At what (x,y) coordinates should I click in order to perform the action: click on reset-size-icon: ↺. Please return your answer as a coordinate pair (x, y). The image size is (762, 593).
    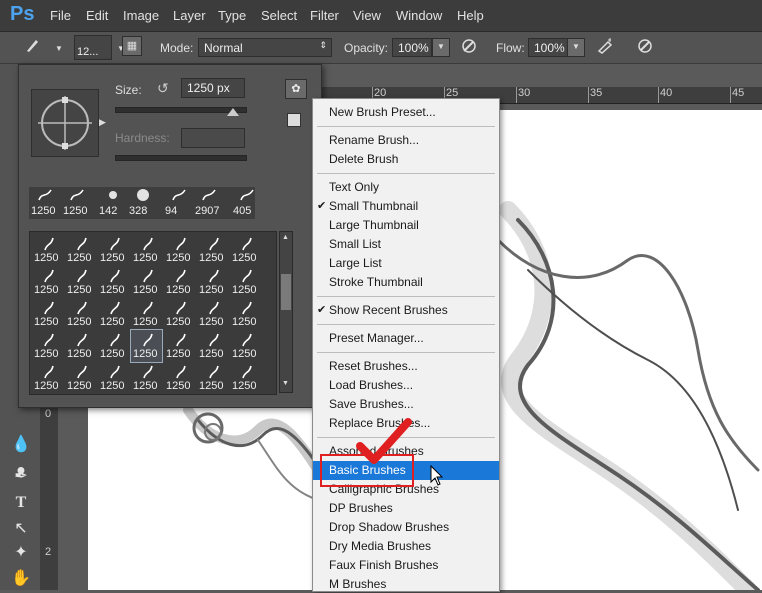
    Looking at the image, I should click on (165, 88).